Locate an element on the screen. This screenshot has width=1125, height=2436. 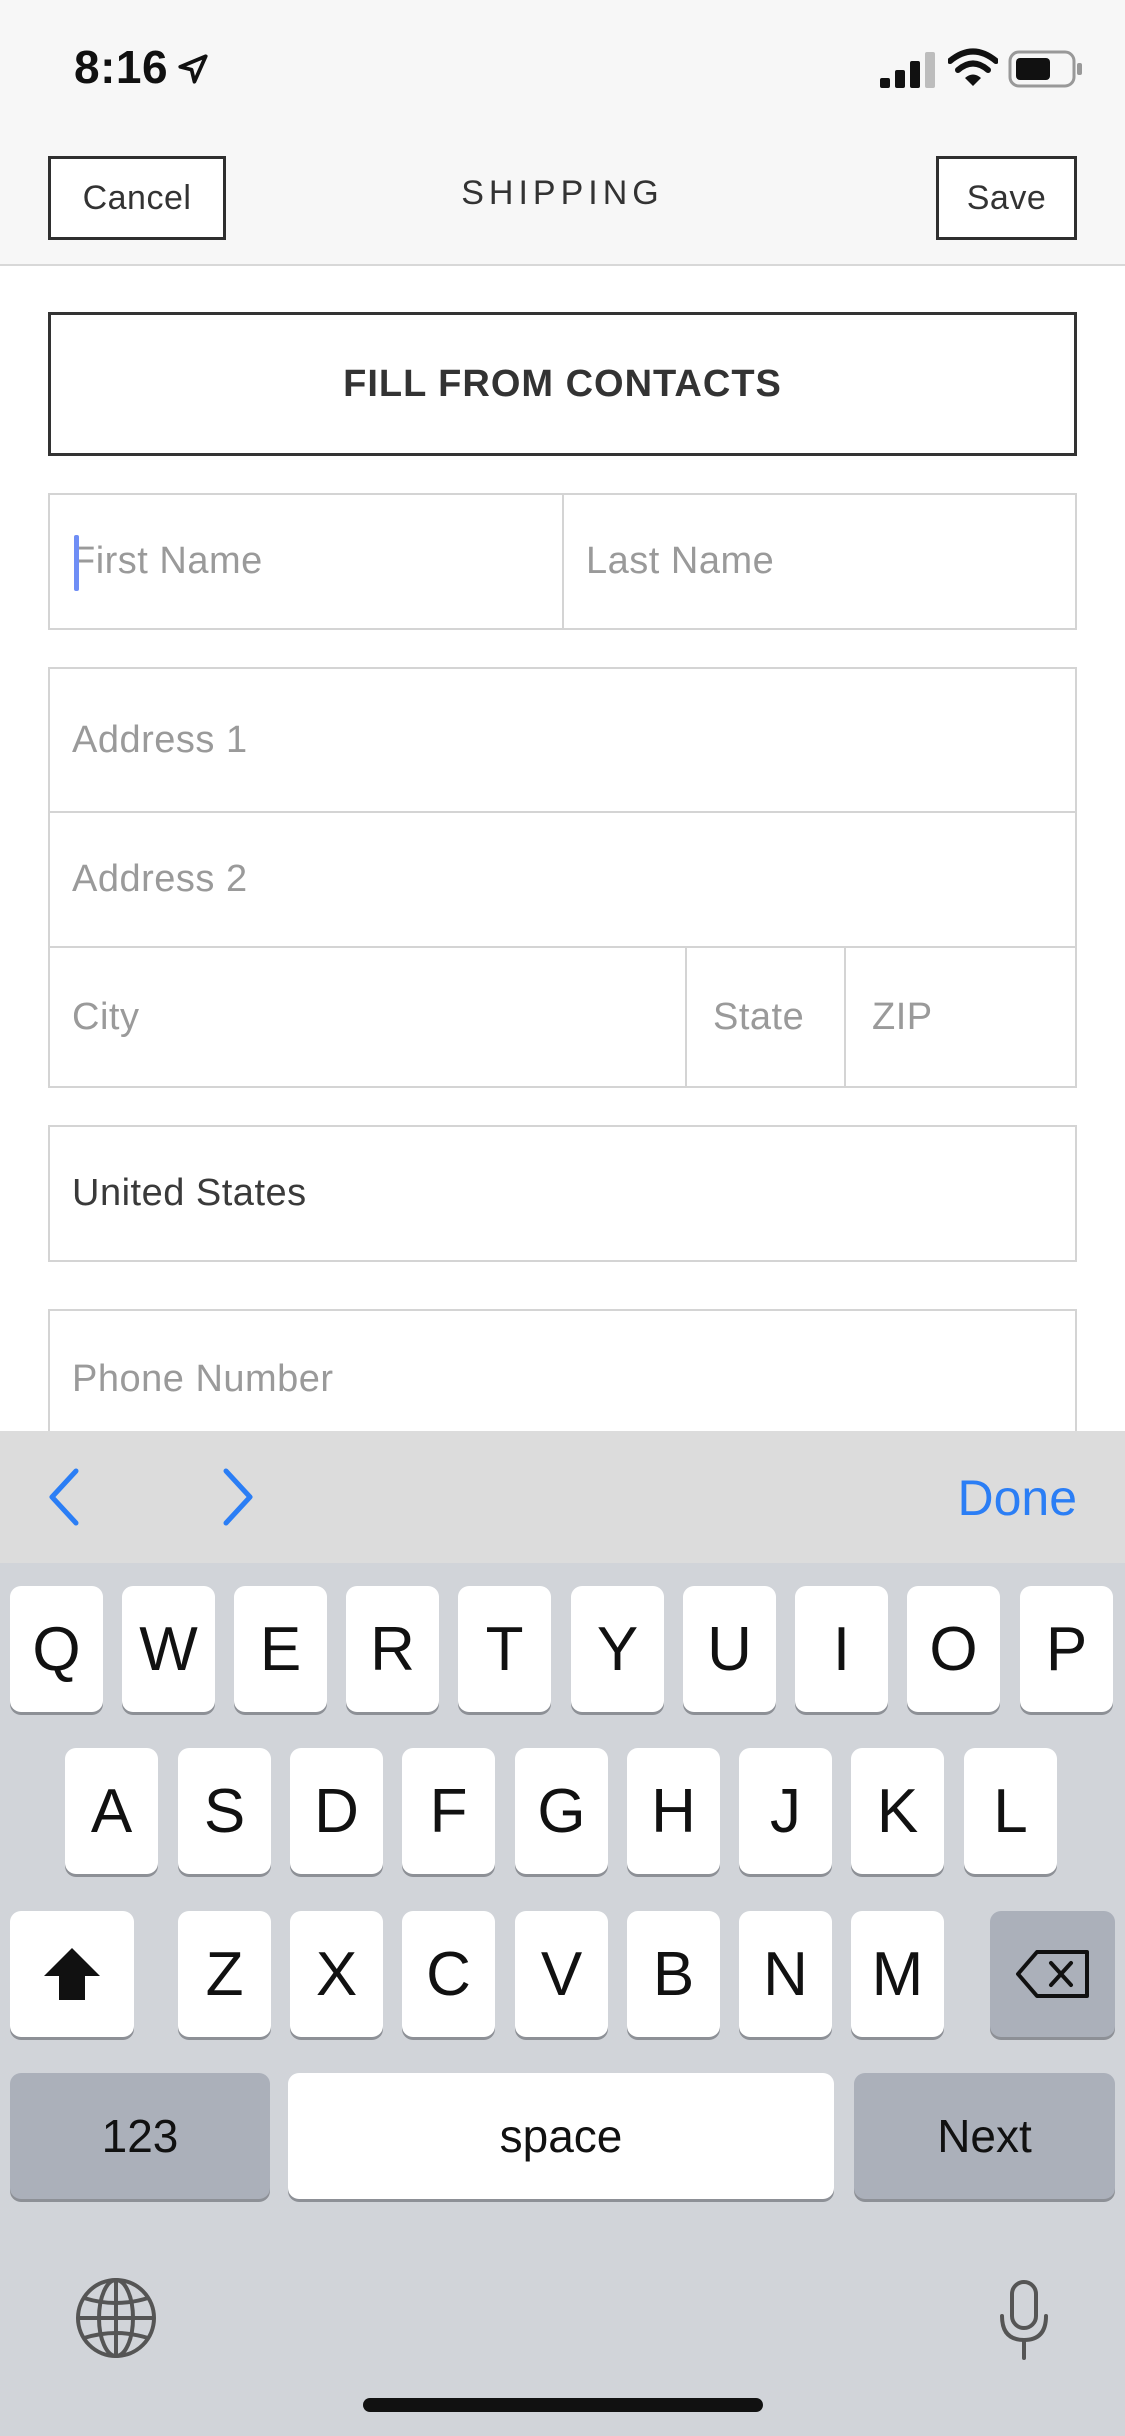
key-a: A is located at coordinates (111, 1811).